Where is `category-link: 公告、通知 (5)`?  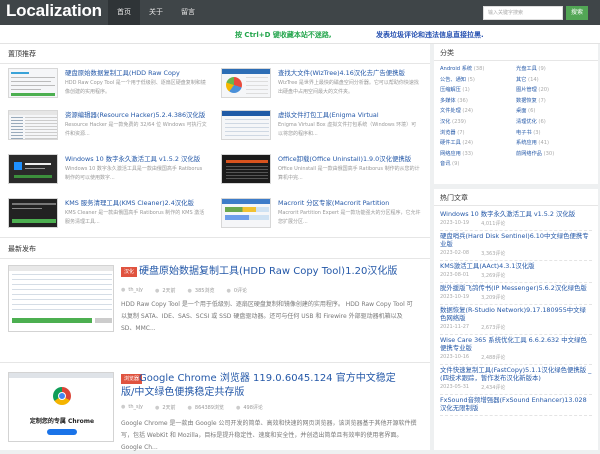
category-link: 公告、通知 (5) is located at coordinates (478, 80).